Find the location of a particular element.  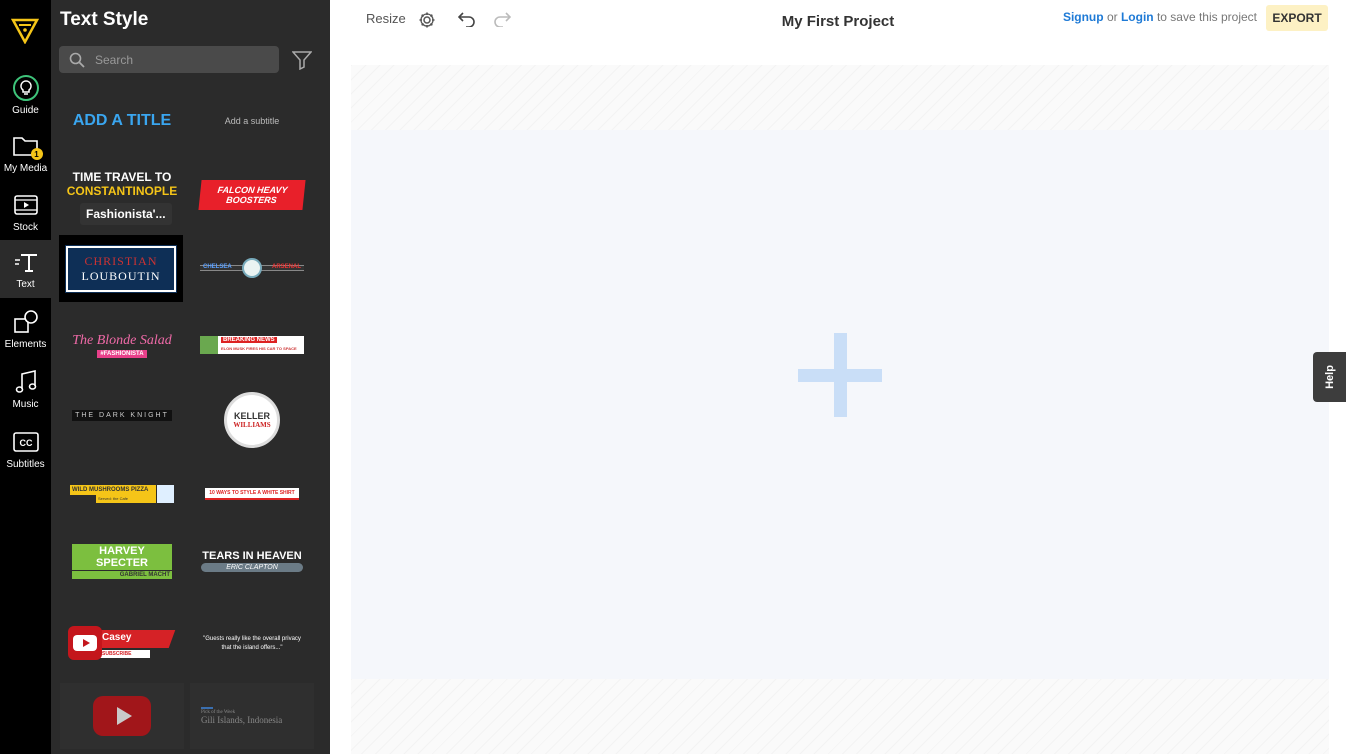

template-falcon-heavy: FALCON HEAVY BOOSTERS is located at coordinates (252, 195).